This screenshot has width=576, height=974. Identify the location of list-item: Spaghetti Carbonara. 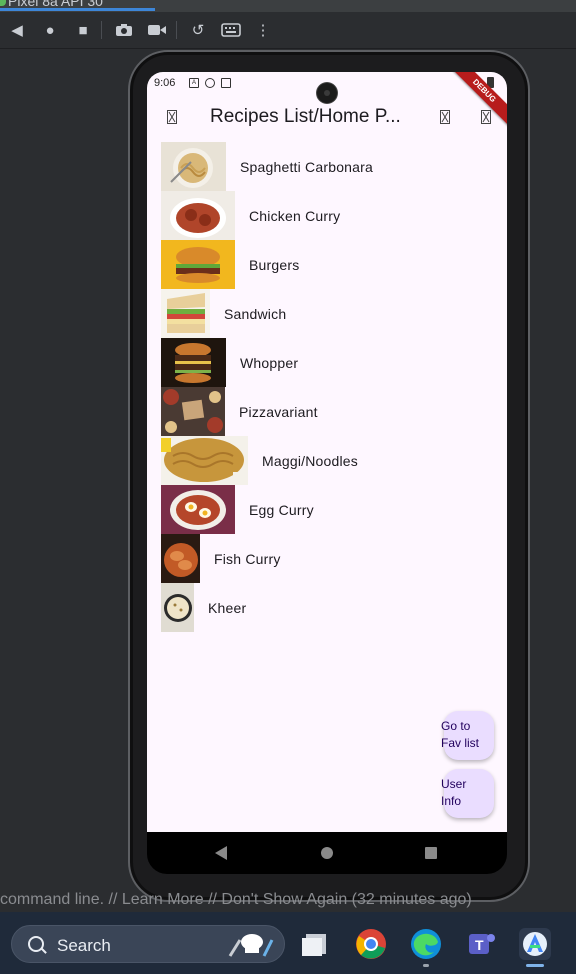
(334, 166).